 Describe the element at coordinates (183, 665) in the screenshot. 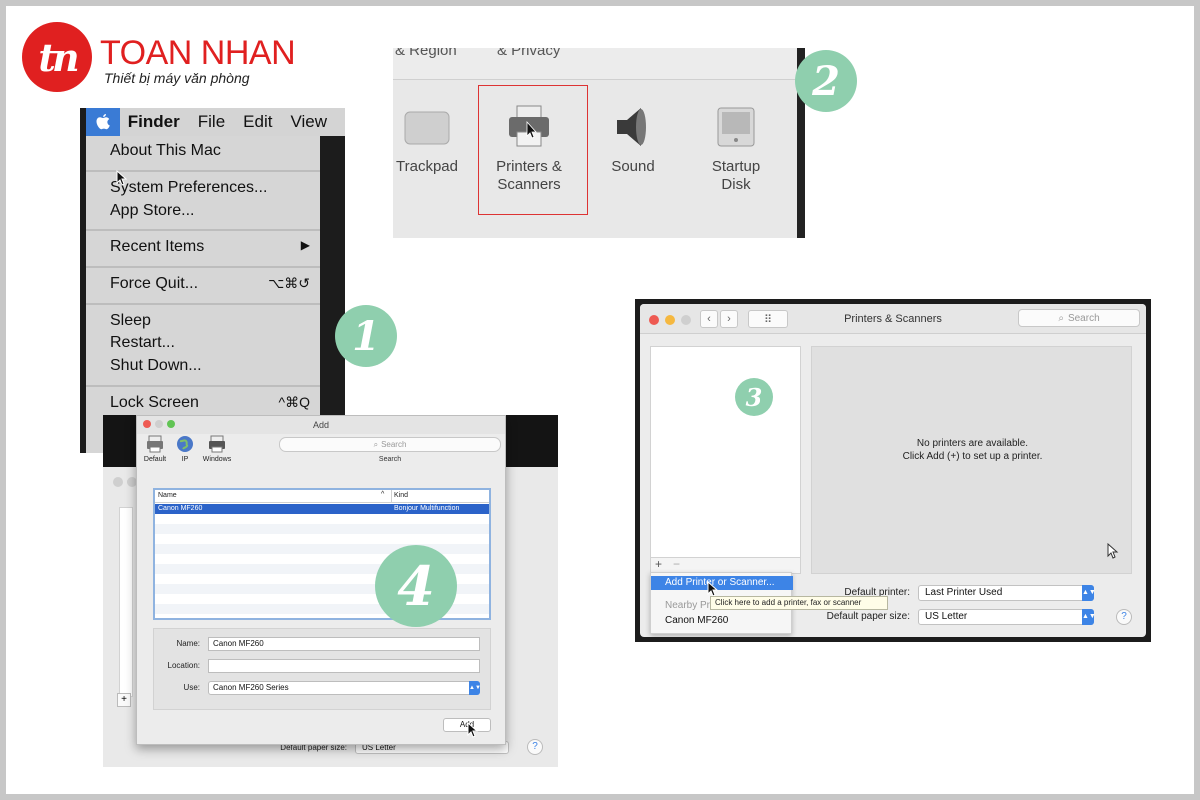

I see `location-label: Location:` at that location.